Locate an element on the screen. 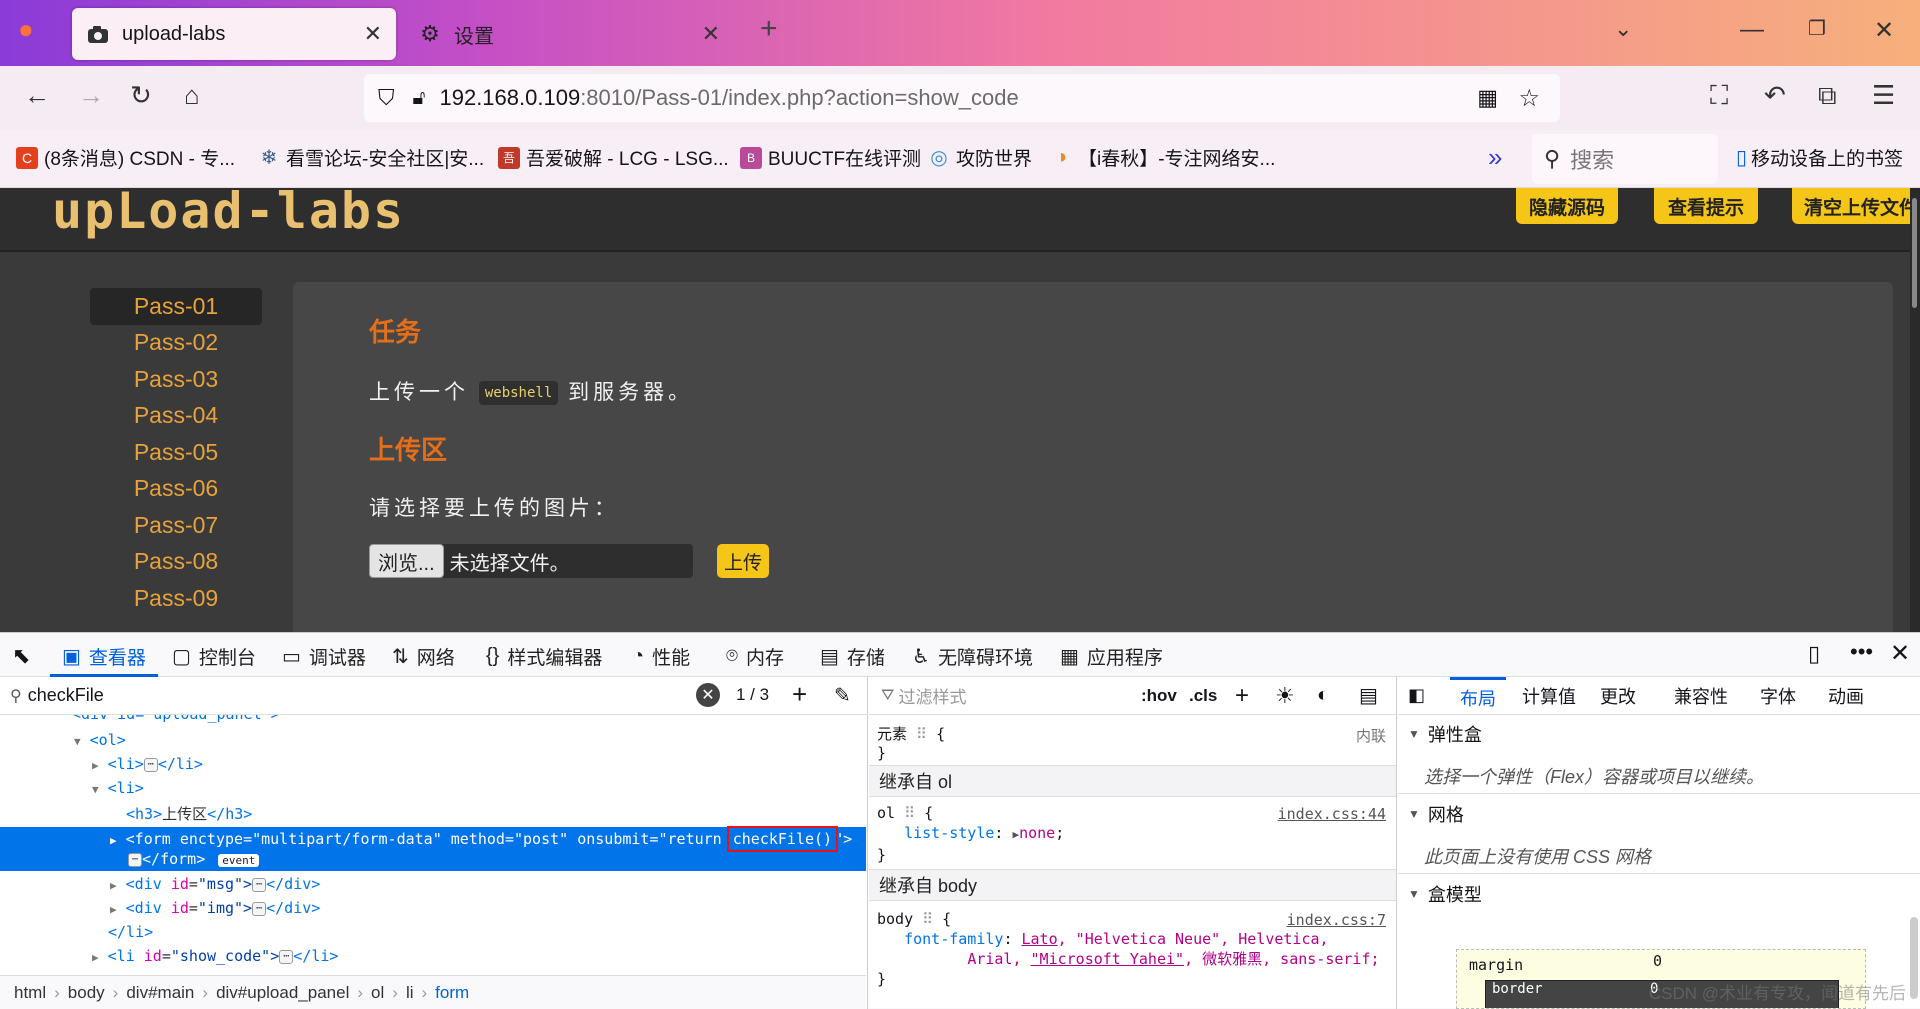 The width and height of the screenshot is (1920, 1009). tab-memory: ⌾ 内存 is located at coordinates (755, 656).